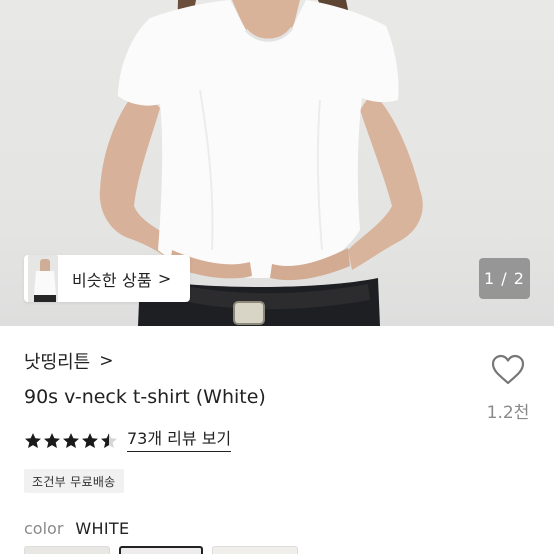  I want to click on shop-link: 낫띵리튼 >, so click(69, 361).